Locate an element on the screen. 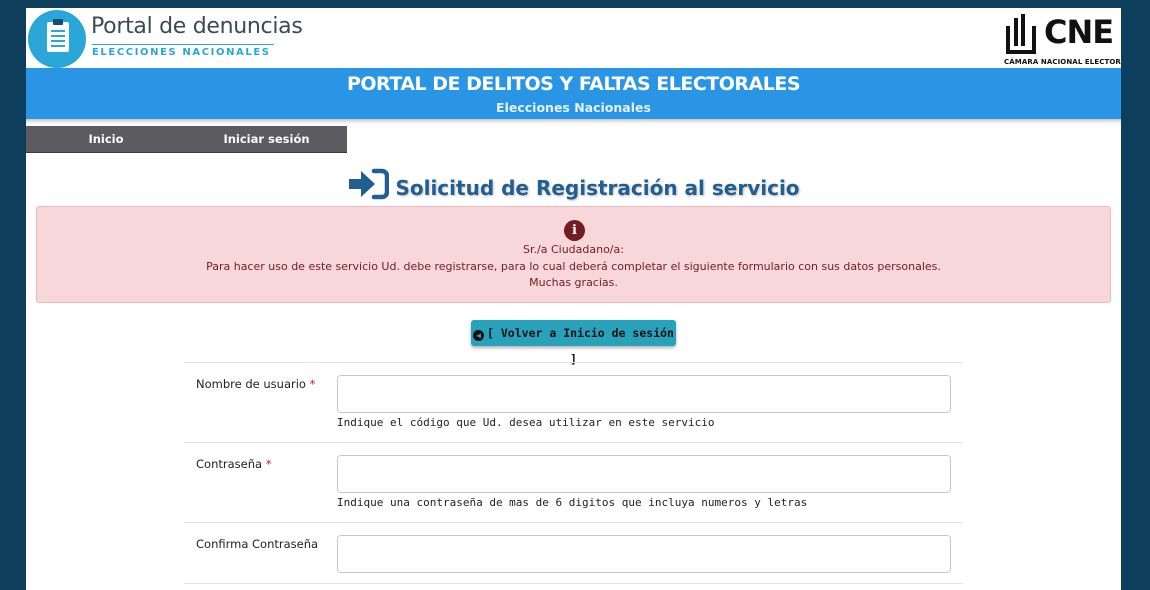 The width and height of the screenshot is (1150, 590). password-label: Contraseña * is located at coordinates (234, 464).